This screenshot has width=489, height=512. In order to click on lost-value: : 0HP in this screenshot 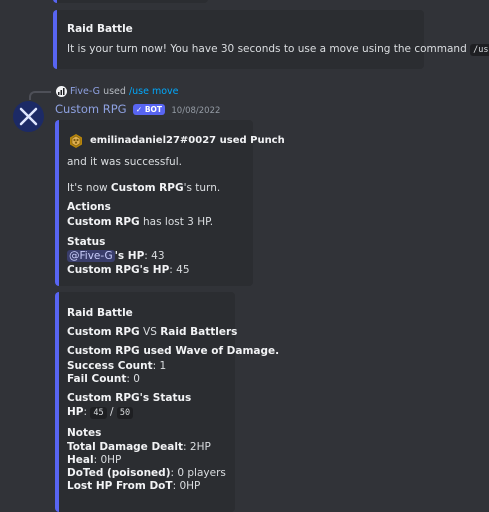, I will do `click(186, 486)`.